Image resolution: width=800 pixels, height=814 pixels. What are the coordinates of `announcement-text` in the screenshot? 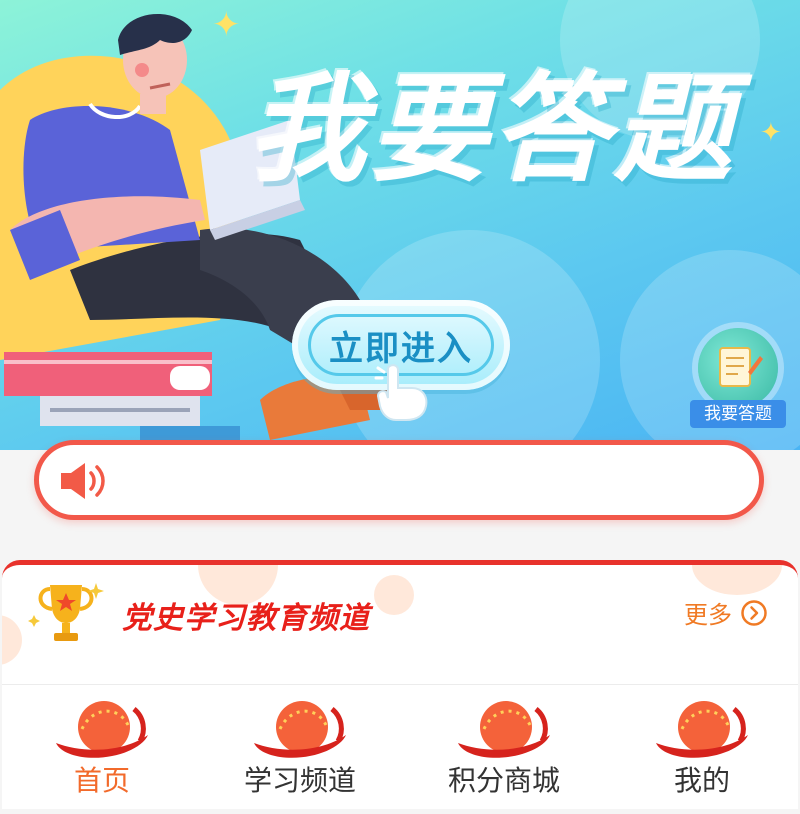 It's located at (424, 480).